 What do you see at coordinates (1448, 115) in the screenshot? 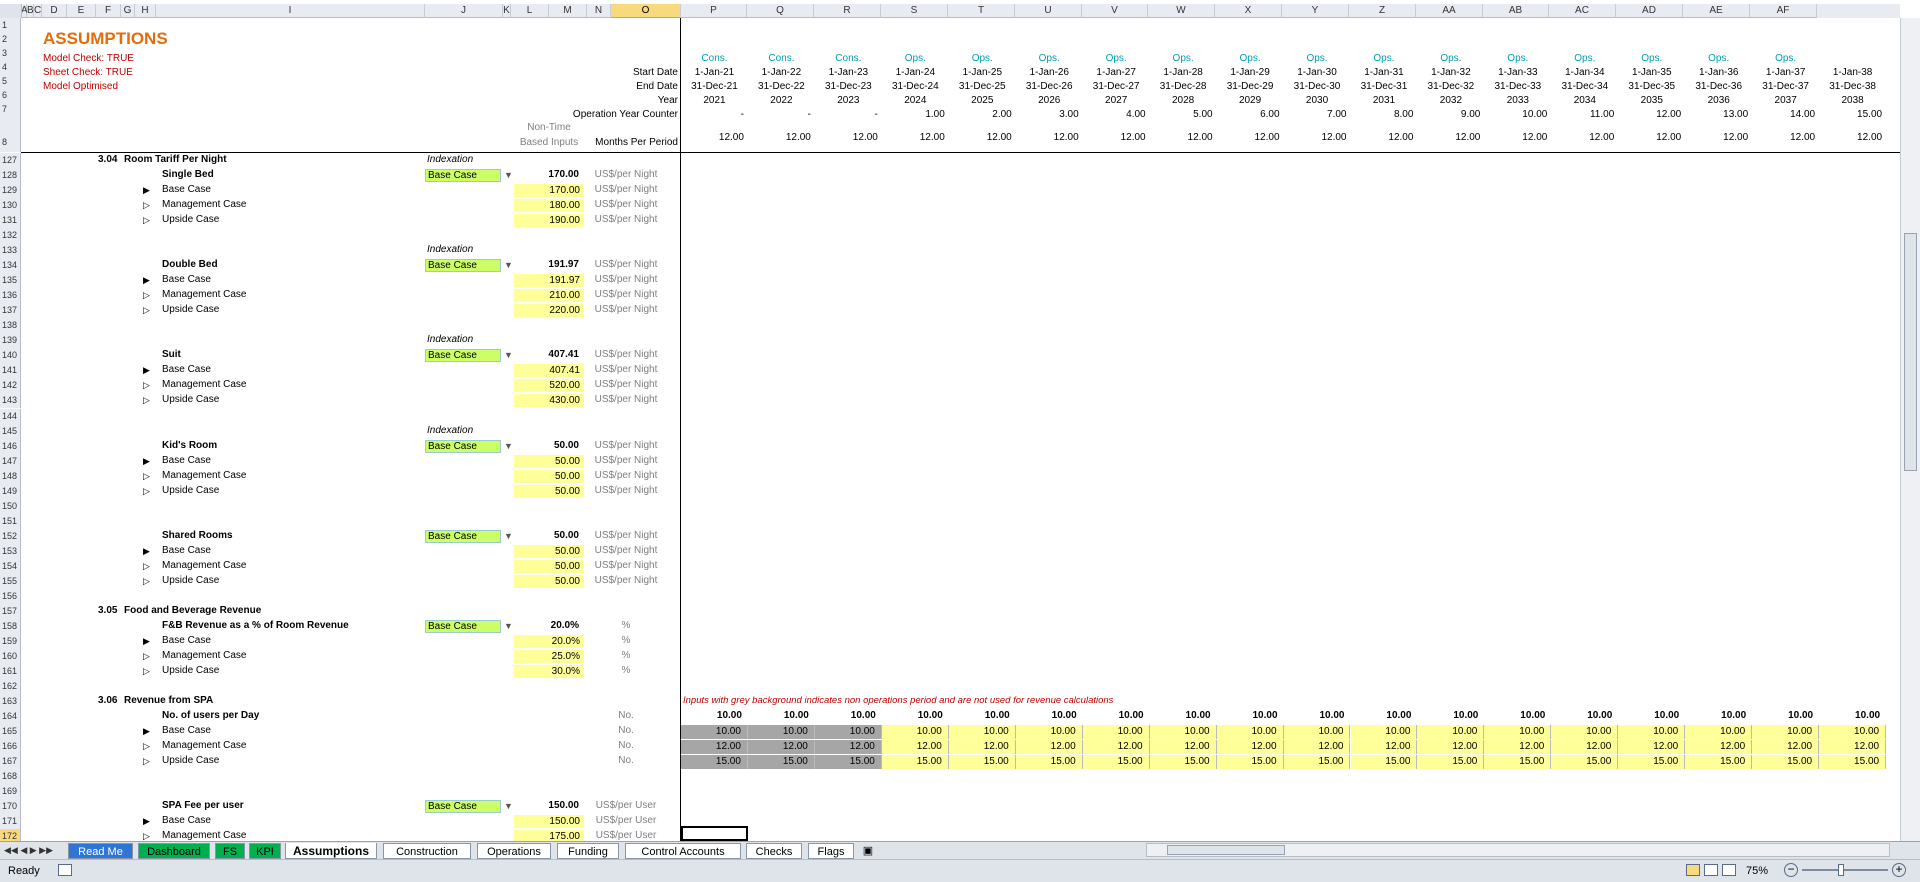
I see `timeline-counter-cell: 9.00` at bounding box center [1448, 115].